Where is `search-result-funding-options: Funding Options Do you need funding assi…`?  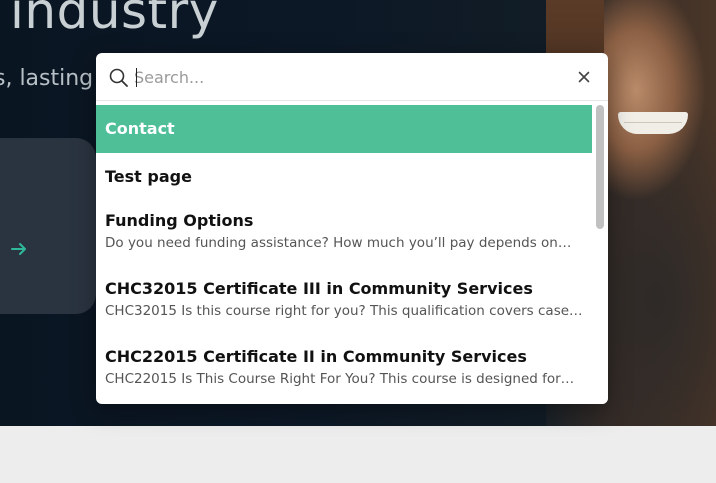
search-result-funding-options: Funding Options Do you need funding assi… is located at coordinates (344, 235).